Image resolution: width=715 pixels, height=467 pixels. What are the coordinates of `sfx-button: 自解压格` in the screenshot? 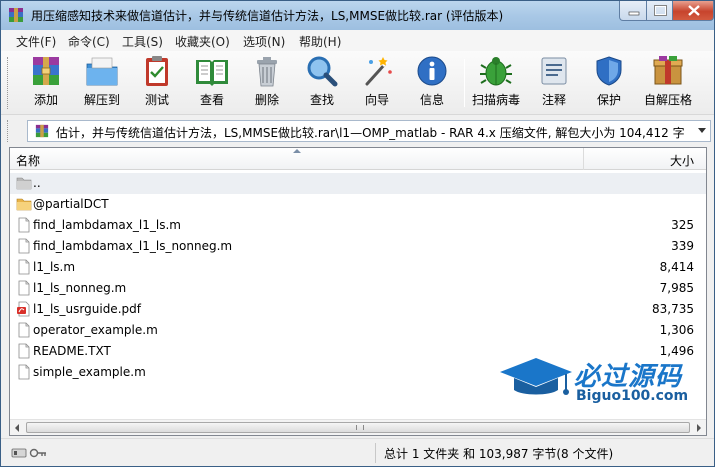 It's located at (668, 83).